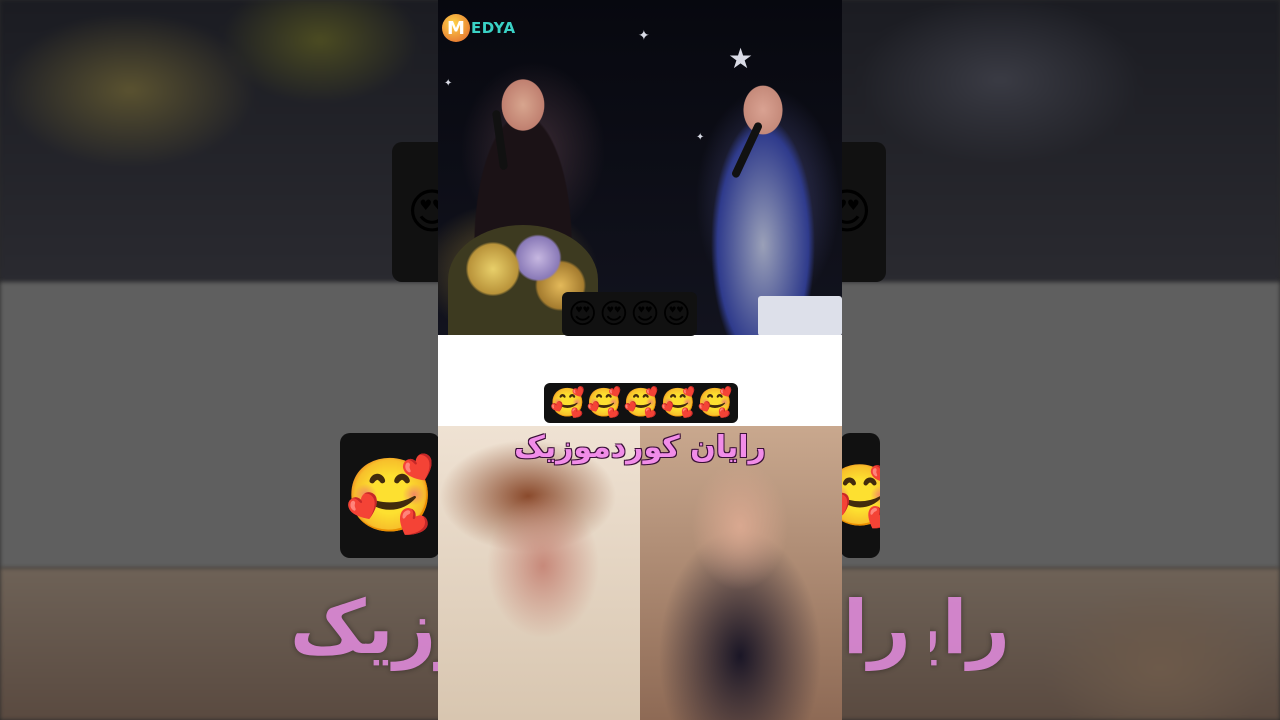 Image resolution: width=1280 pixels, height=720 pixels. I want to click on emoji-bar-smiling-hearts: 🥰 🥰 🥰 🥰 🥰, so click(641, 403).